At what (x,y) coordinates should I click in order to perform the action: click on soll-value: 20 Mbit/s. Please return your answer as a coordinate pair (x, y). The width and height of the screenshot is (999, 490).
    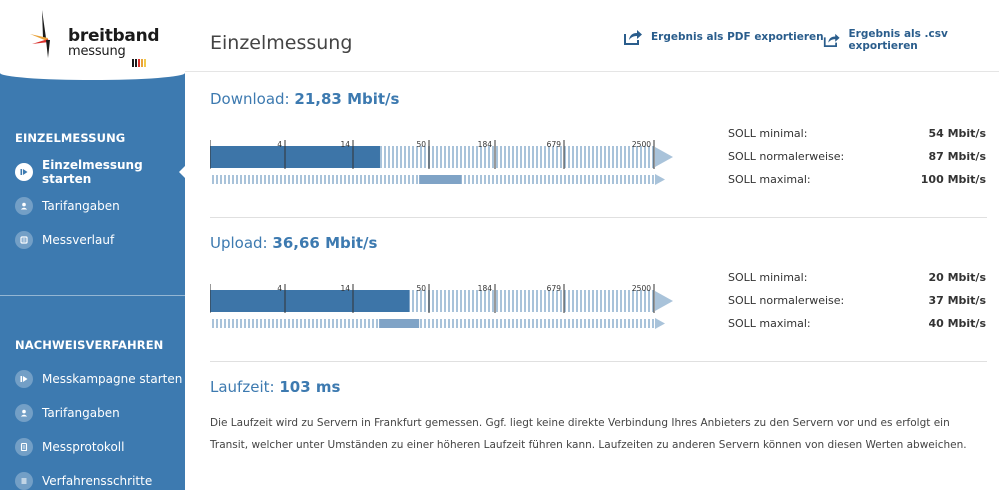
    Looking at the image, I should click on (957, 277).